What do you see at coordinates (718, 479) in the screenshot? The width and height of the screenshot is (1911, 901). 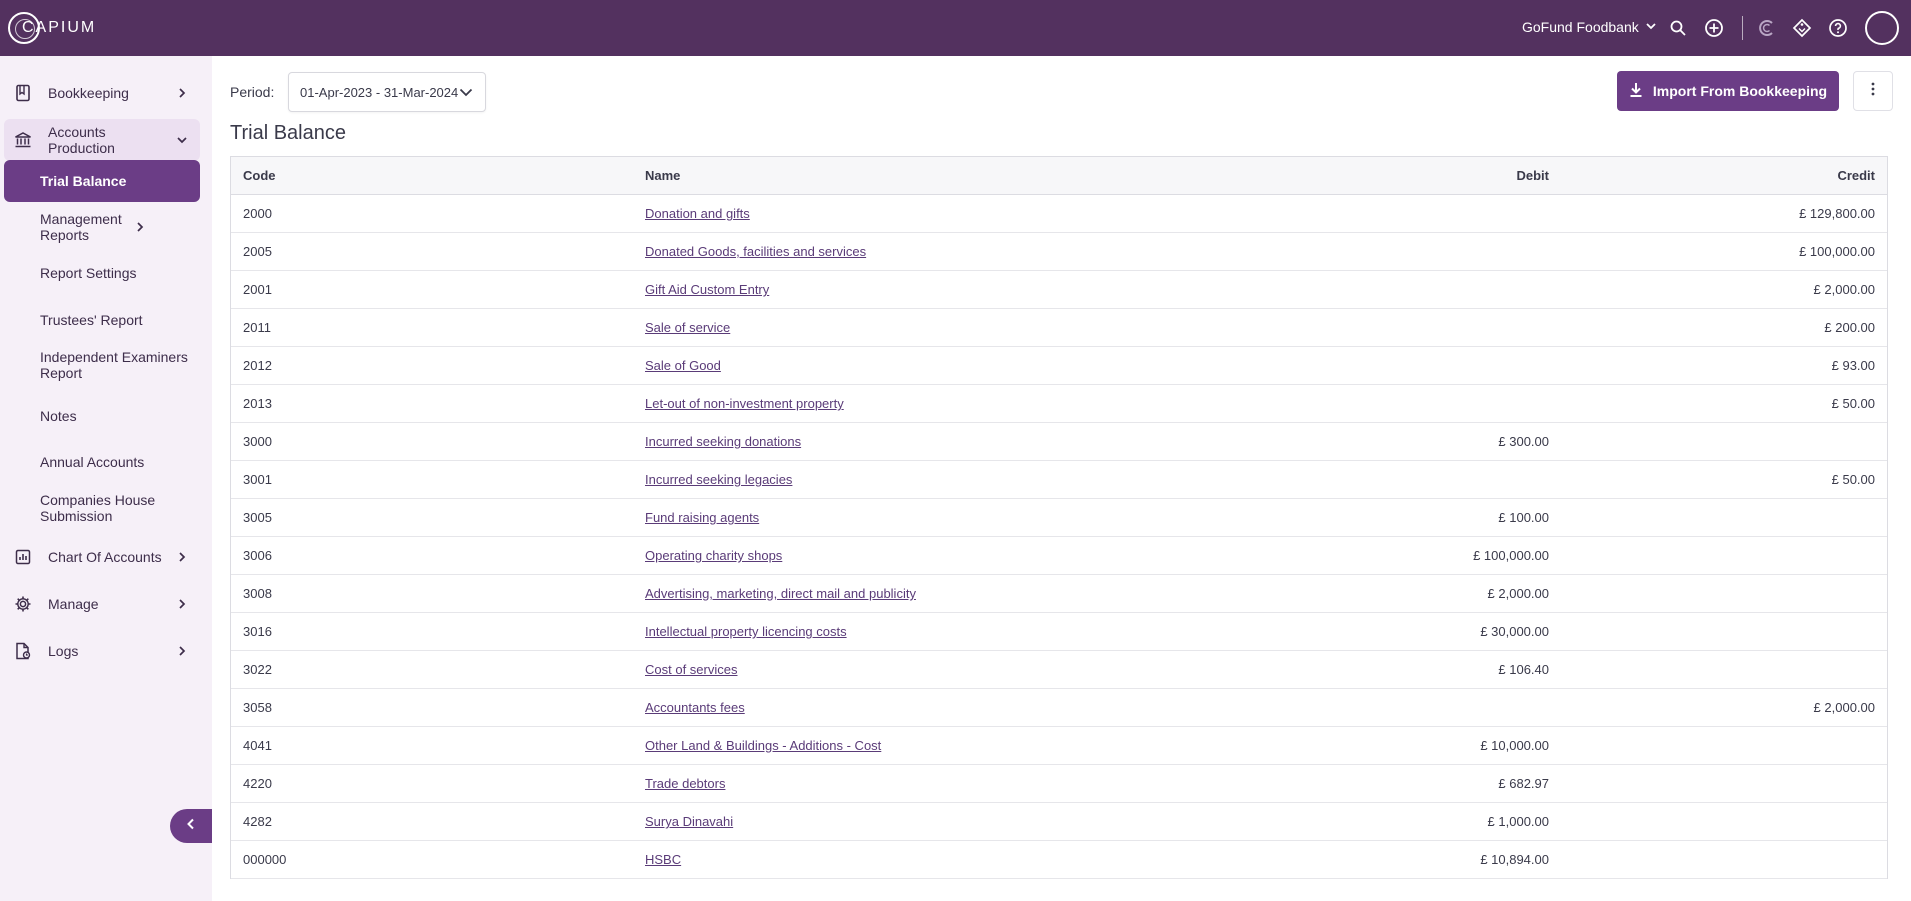 I see `account-name-link: Incurred seeking legacies` at bounding box center [718, 479].